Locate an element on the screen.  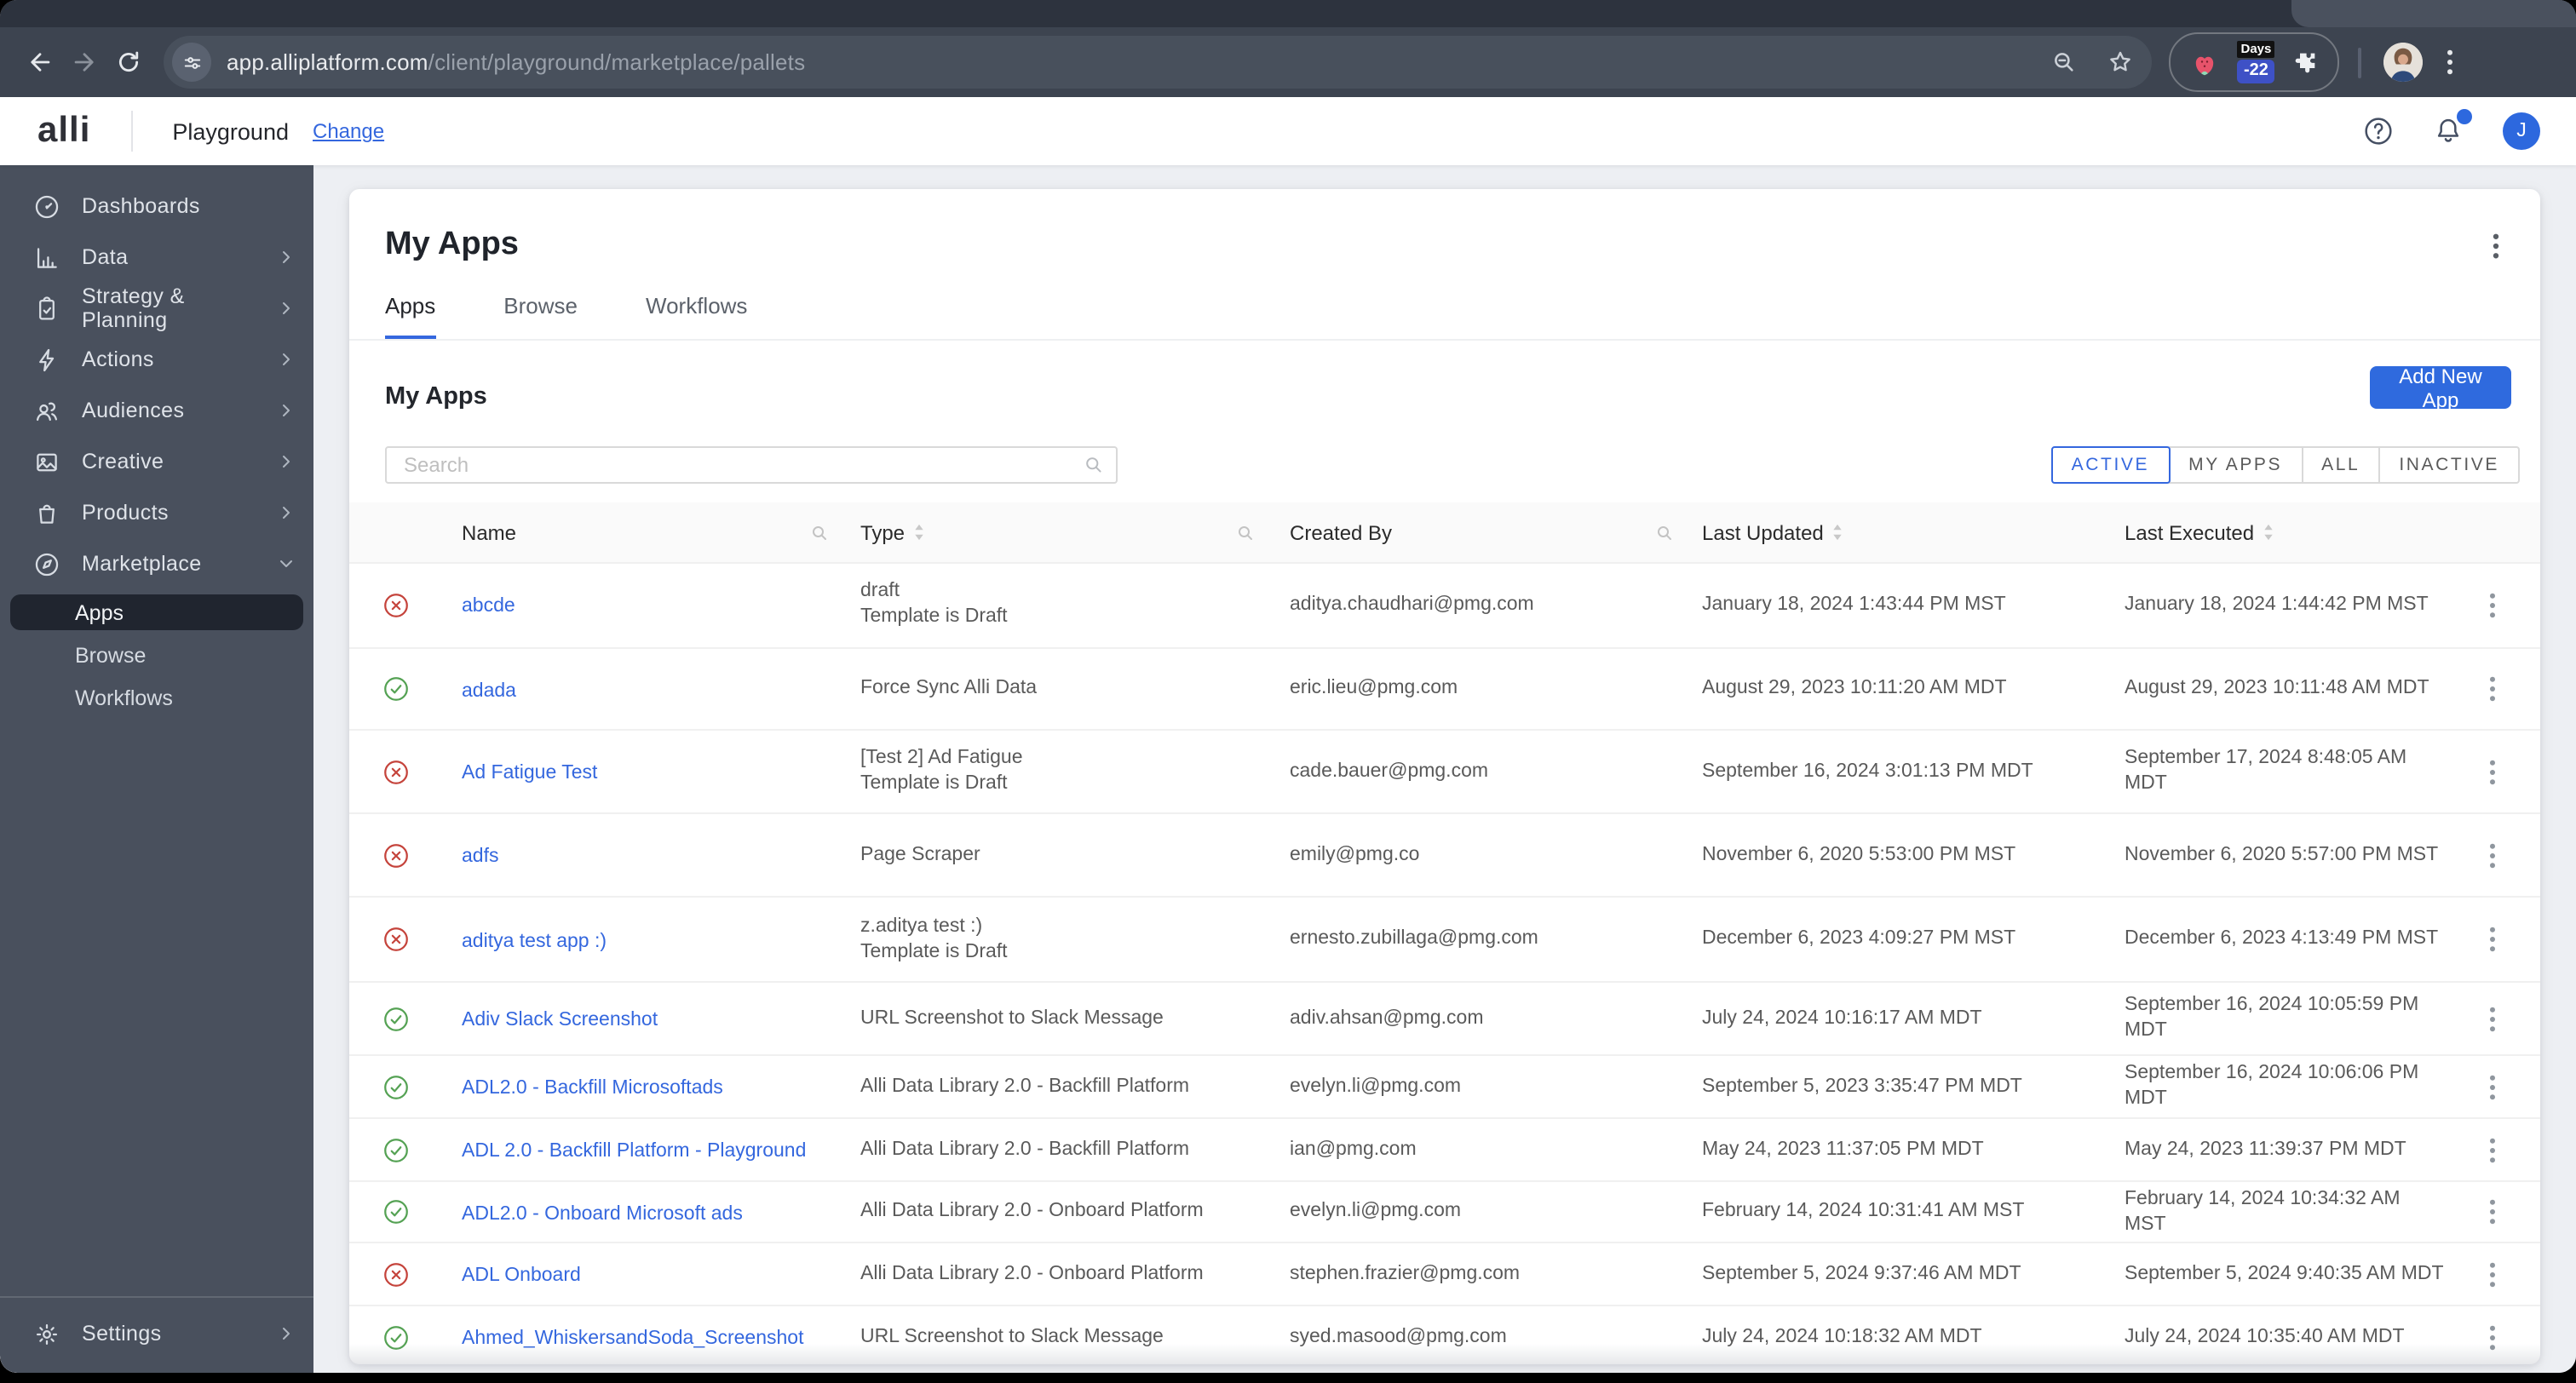
add-new-app-button: Add New App is located at coordinates (2441, 387).